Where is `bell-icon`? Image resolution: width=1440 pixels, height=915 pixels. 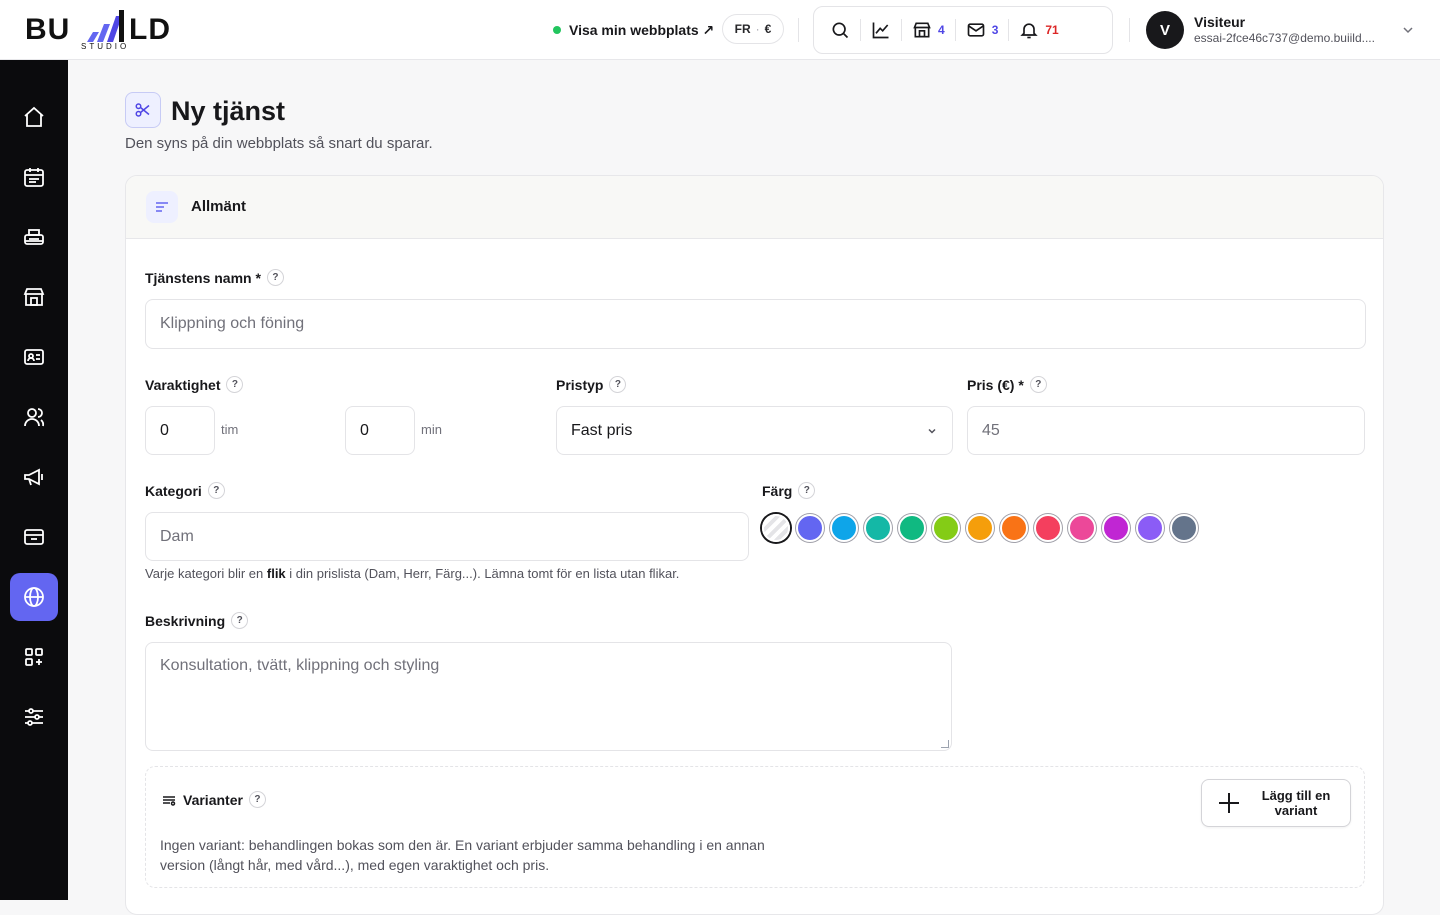
bell-icon is located at coordinates (1029, 31).